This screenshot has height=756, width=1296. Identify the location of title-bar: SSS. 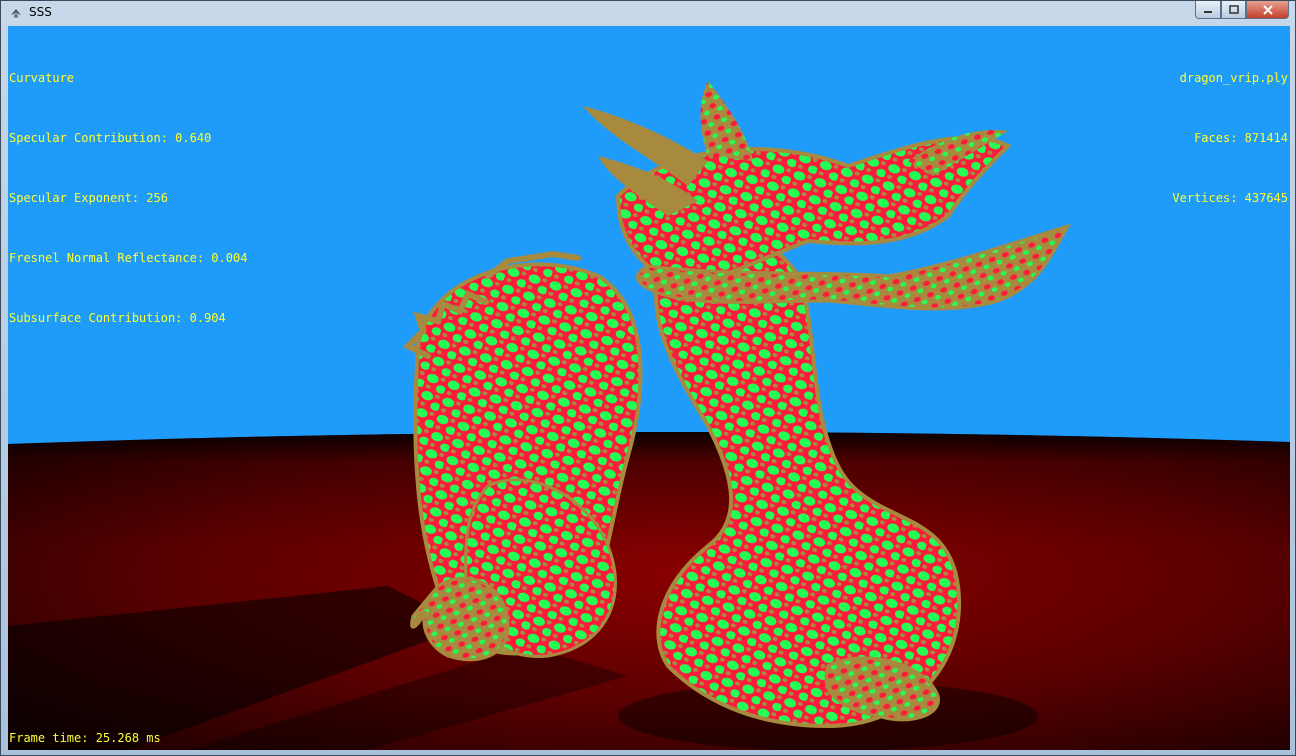
(648, 13).